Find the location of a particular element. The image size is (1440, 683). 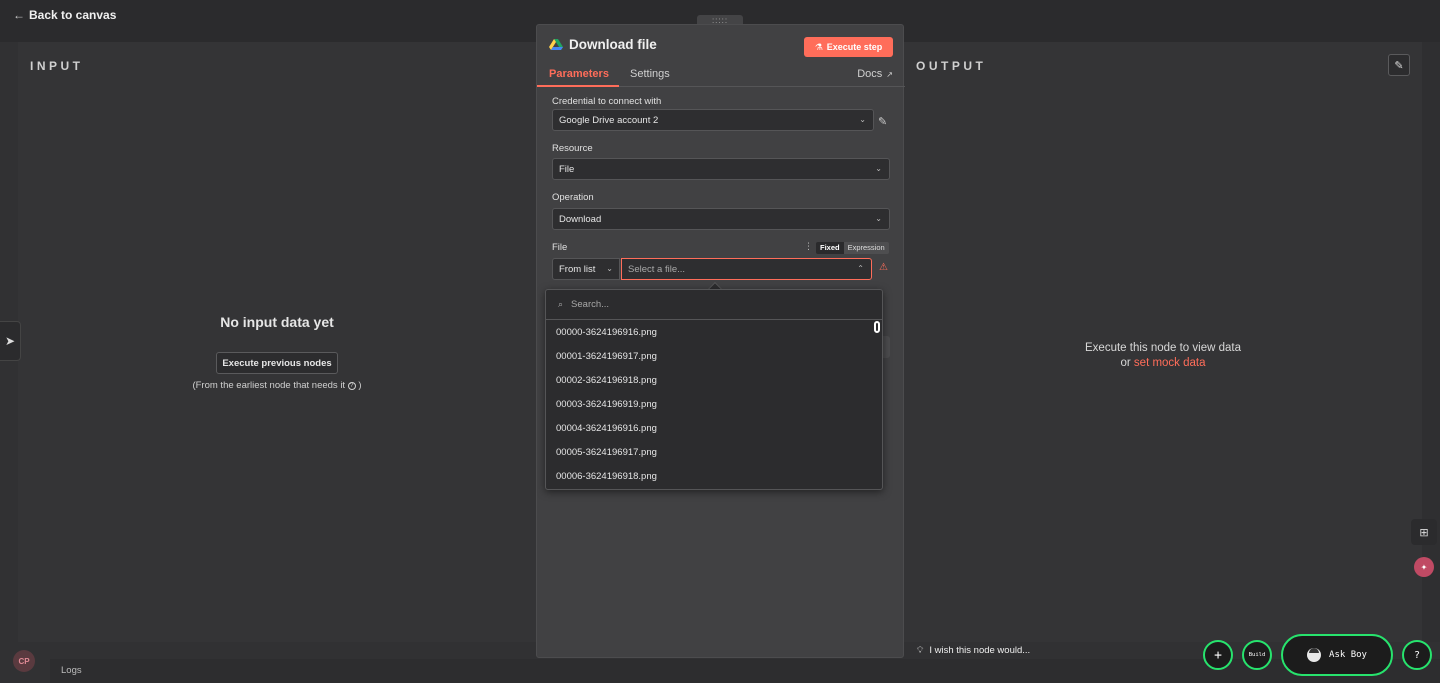

pencil-icon: ✎ is located at coordinates (1399, 65).